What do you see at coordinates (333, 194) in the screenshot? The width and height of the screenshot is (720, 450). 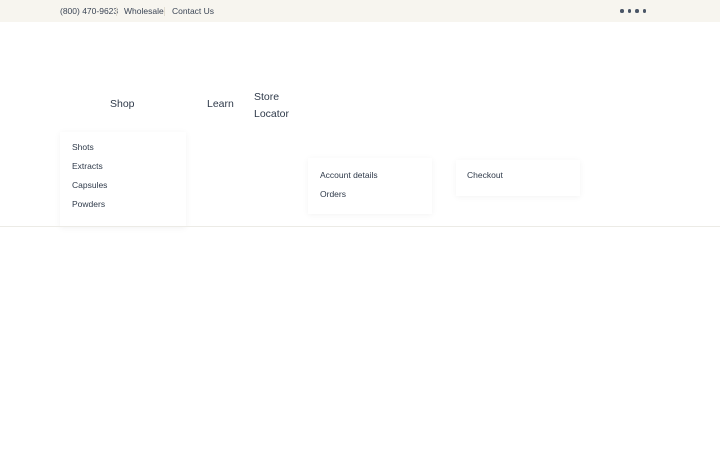 I see `menu-item-orders: Orders` at bounding box center [333, 194].